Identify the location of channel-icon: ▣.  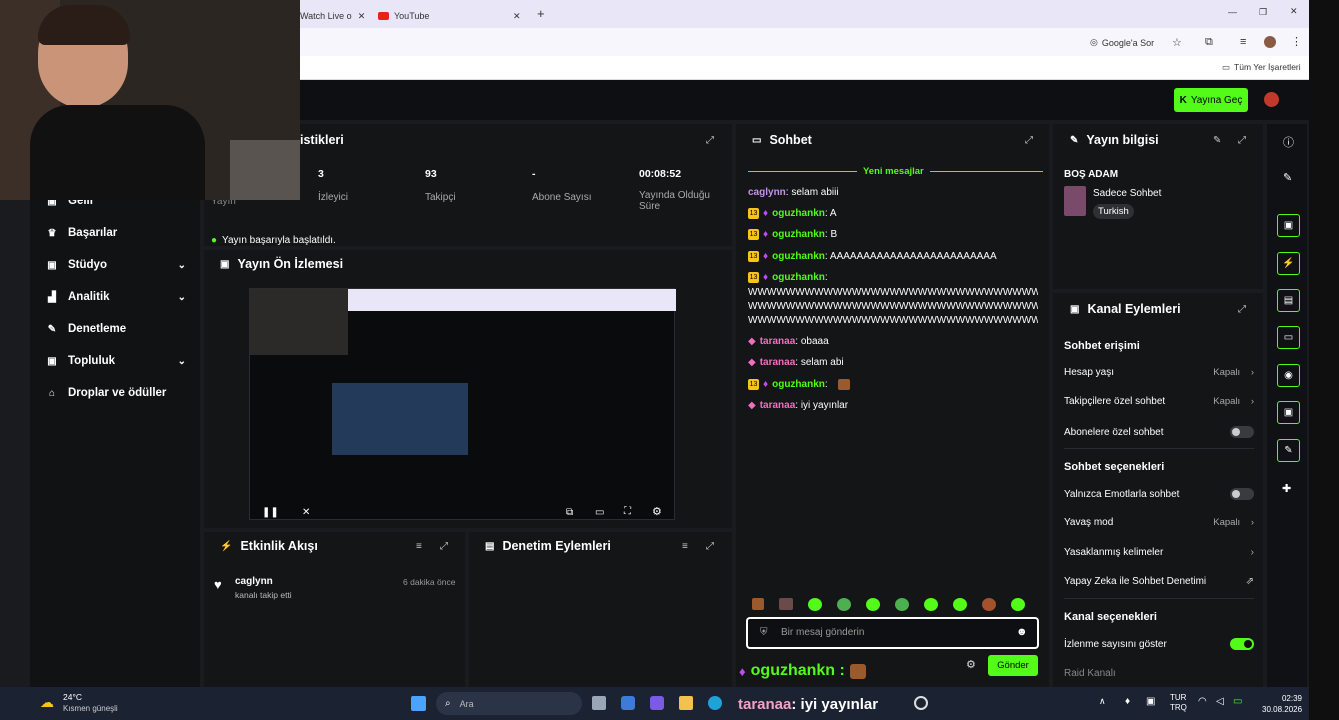
(1288, 412).